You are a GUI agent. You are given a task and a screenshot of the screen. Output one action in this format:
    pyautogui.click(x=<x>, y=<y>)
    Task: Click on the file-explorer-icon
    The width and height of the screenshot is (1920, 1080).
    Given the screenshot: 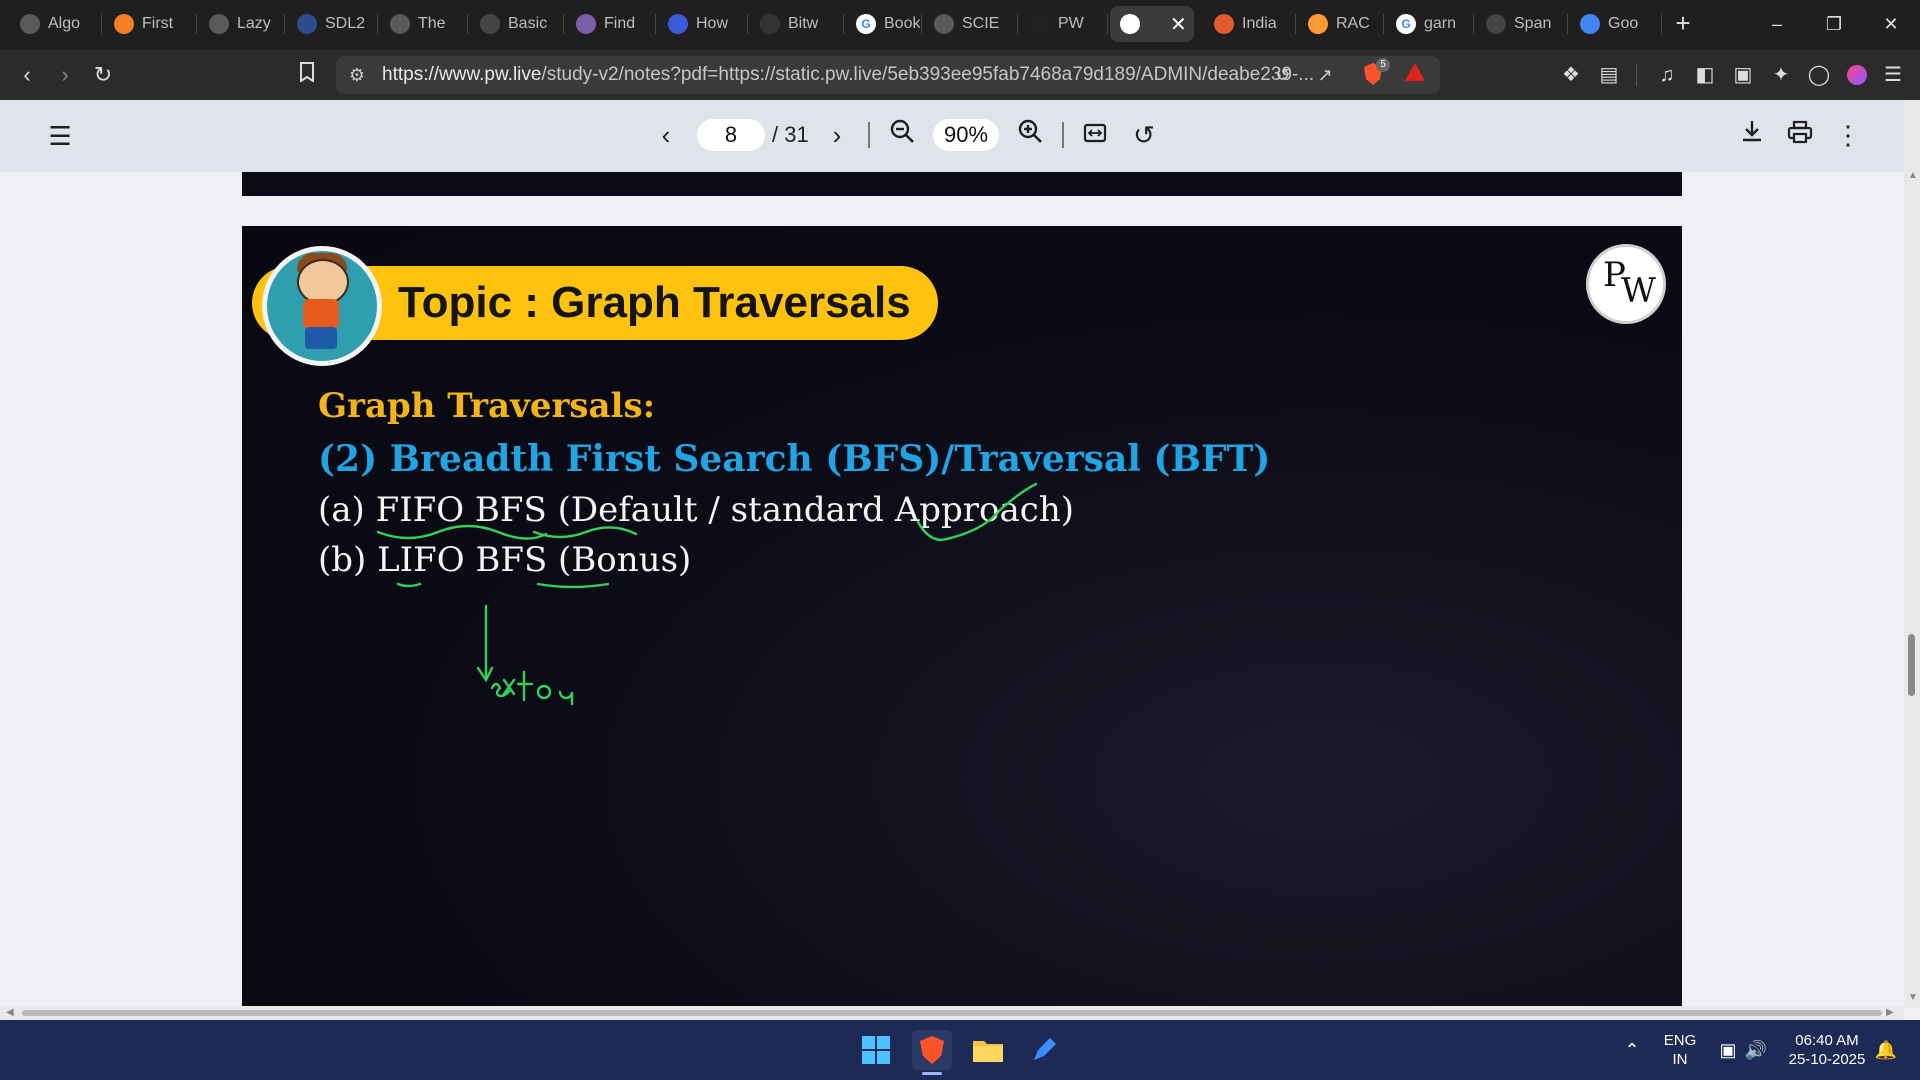 What is the action you would take?
    pyautogui.click(x=988, y=1050)
    